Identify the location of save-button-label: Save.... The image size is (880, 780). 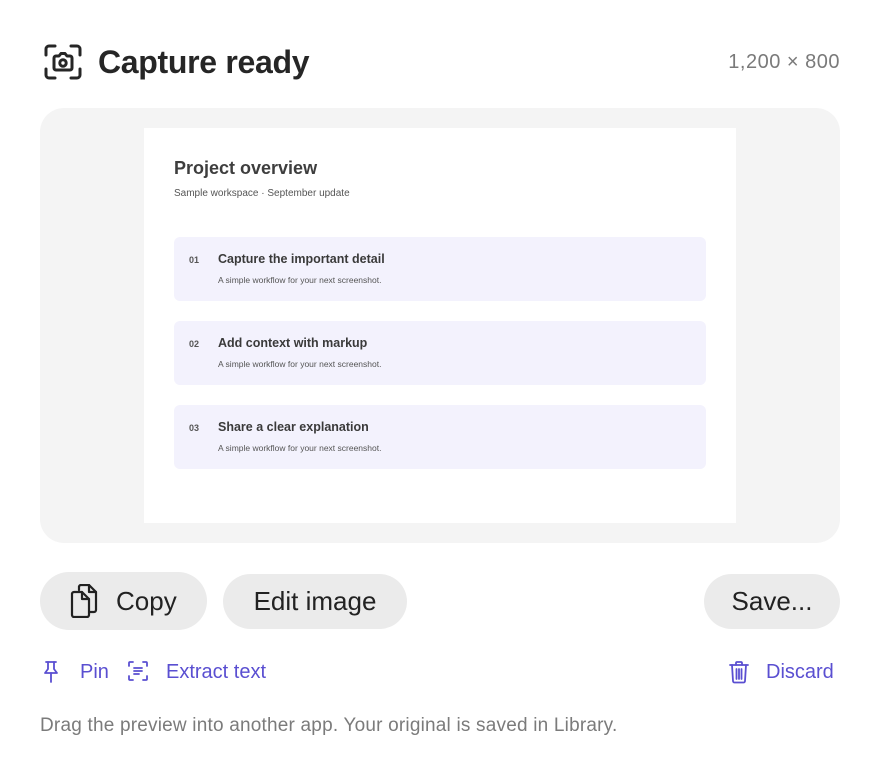
(772, 601).